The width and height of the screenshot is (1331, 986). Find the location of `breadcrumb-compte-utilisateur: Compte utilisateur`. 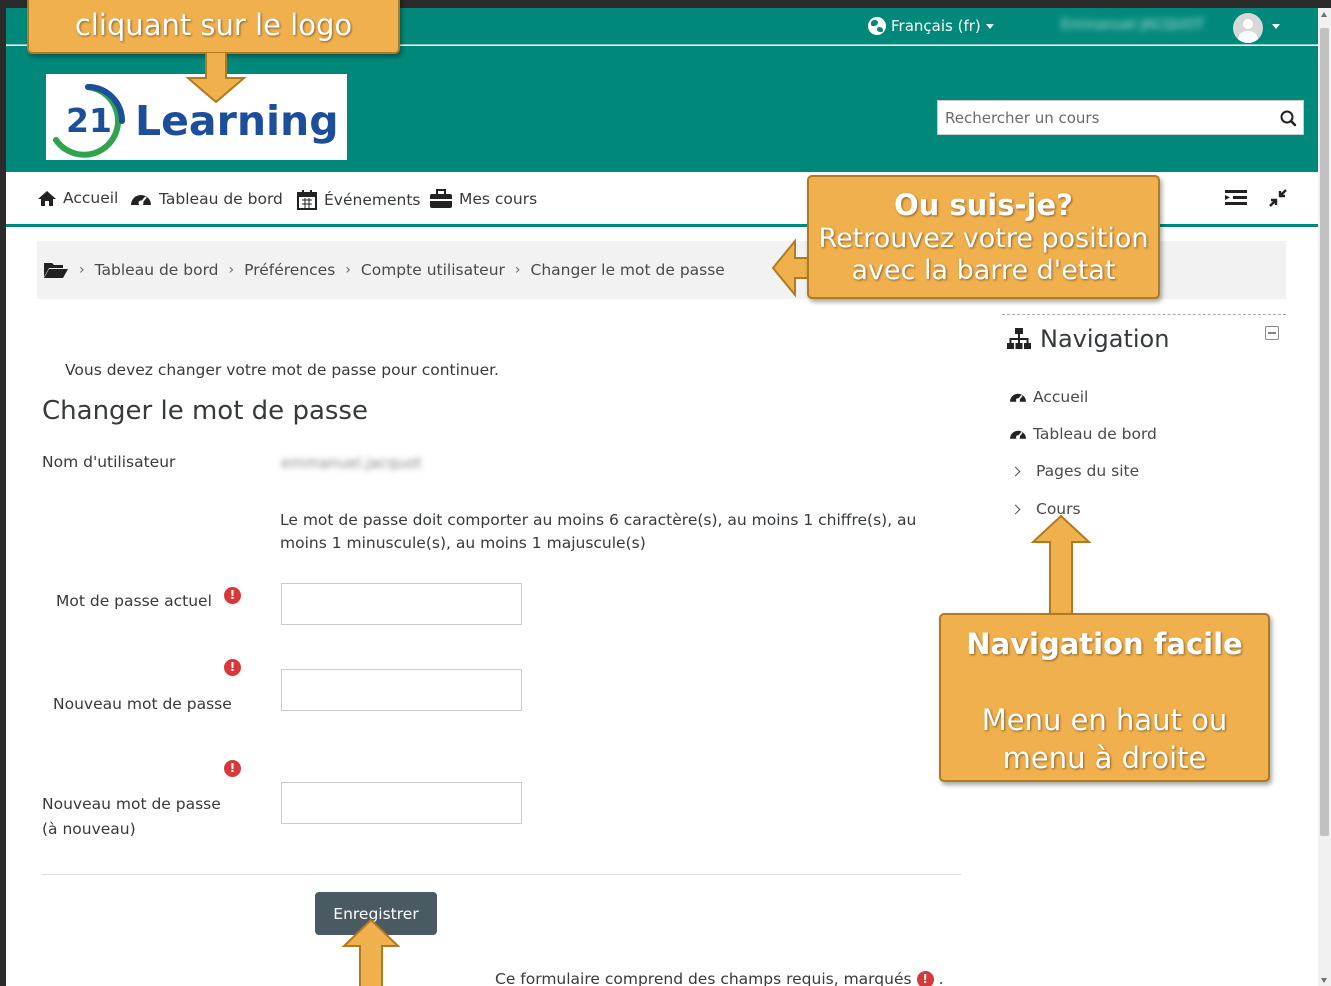

breadcrumb-compte-utilisateur: Compte utilisateur is located at coordinates (433, 270).